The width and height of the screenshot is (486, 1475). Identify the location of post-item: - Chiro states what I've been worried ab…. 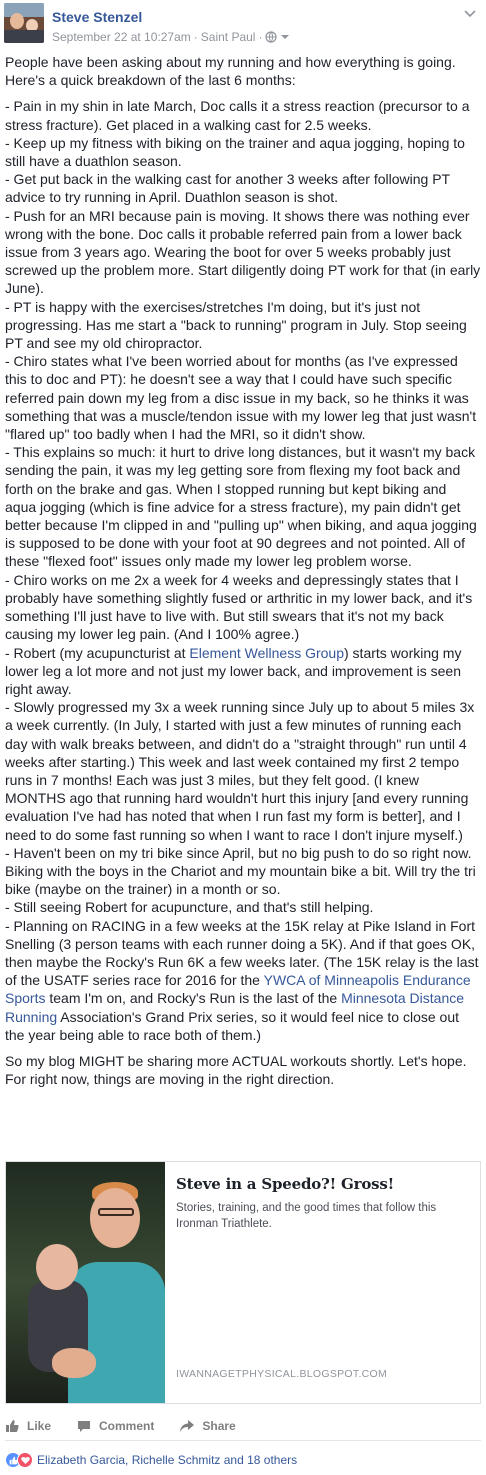
(243, 398).